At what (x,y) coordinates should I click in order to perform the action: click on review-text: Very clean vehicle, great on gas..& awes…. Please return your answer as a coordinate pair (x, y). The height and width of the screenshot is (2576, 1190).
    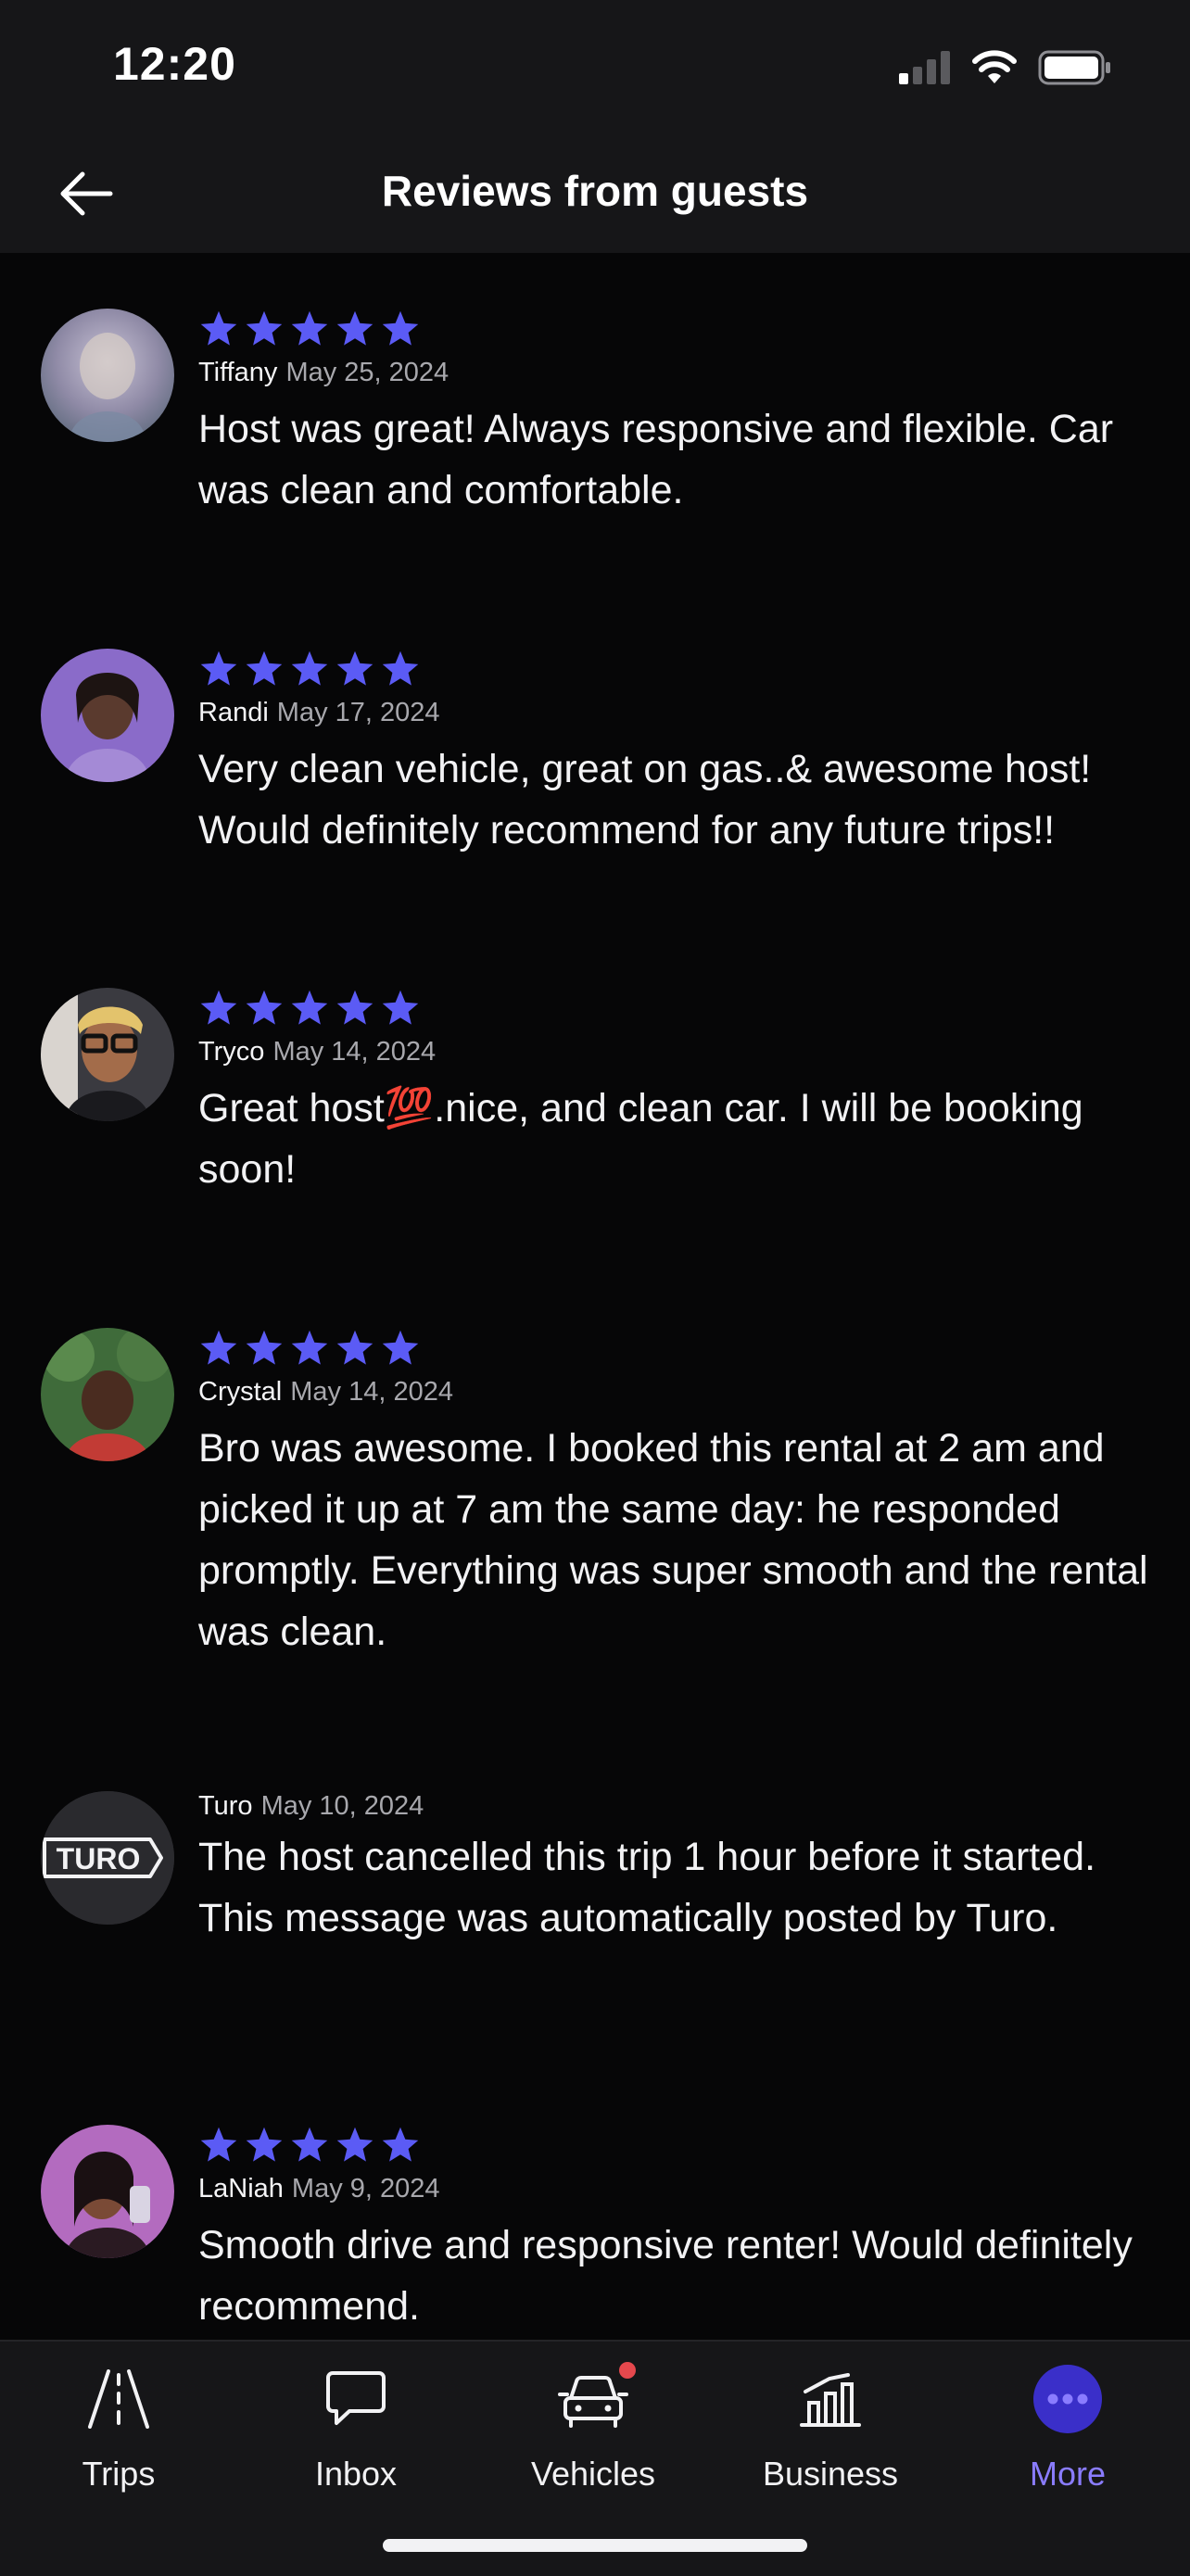
    Looking at the image, I should click on (645, 799).